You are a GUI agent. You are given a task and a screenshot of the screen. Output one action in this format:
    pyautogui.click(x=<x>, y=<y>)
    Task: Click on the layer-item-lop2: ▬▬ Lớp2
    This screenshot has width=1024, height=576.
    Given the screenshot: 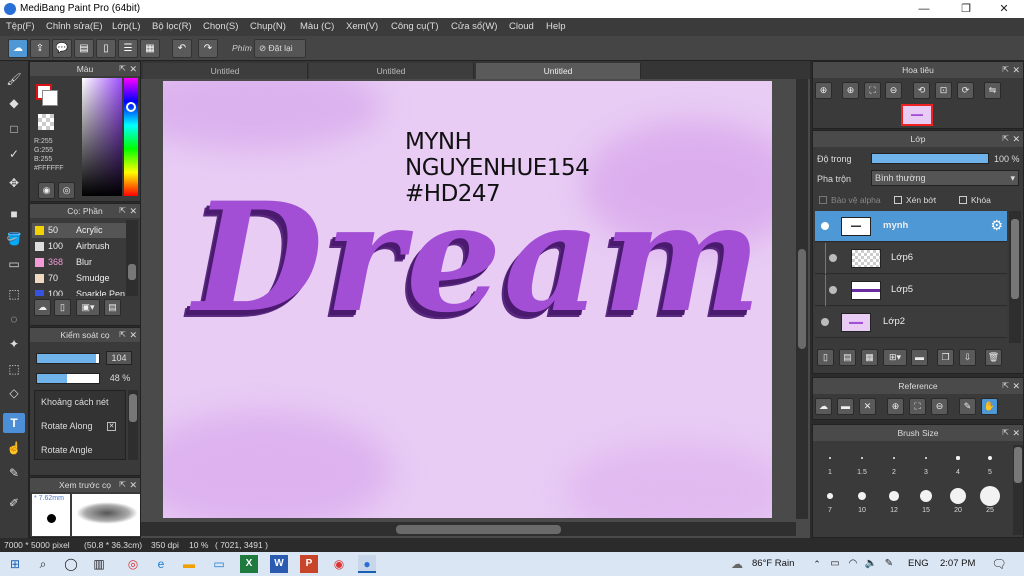 What is the action you would take?
    pyautogui.click(x=911, y=322)
    